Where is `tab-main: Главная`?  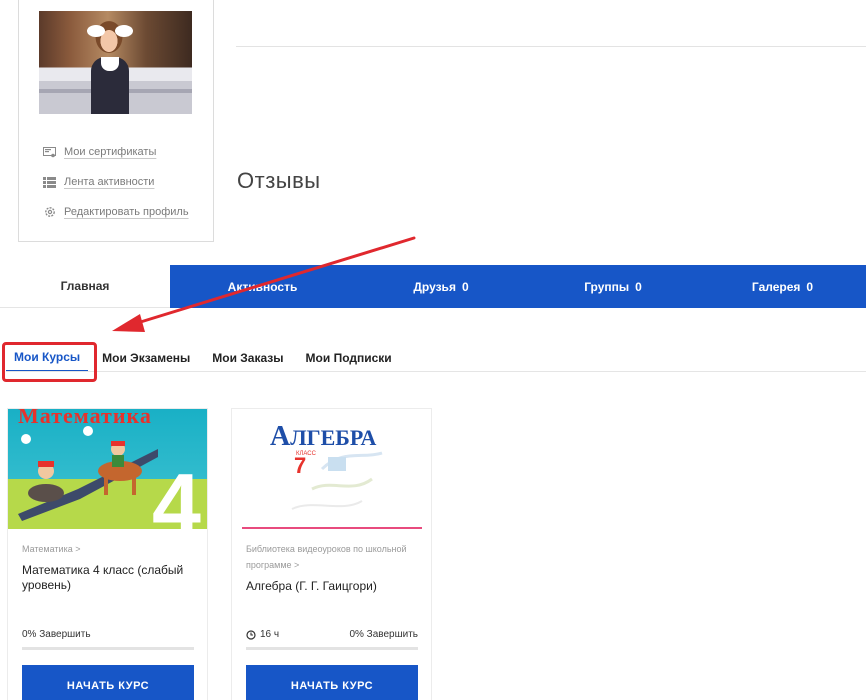
tab-main: Главная is located at coordinates (85, 286).